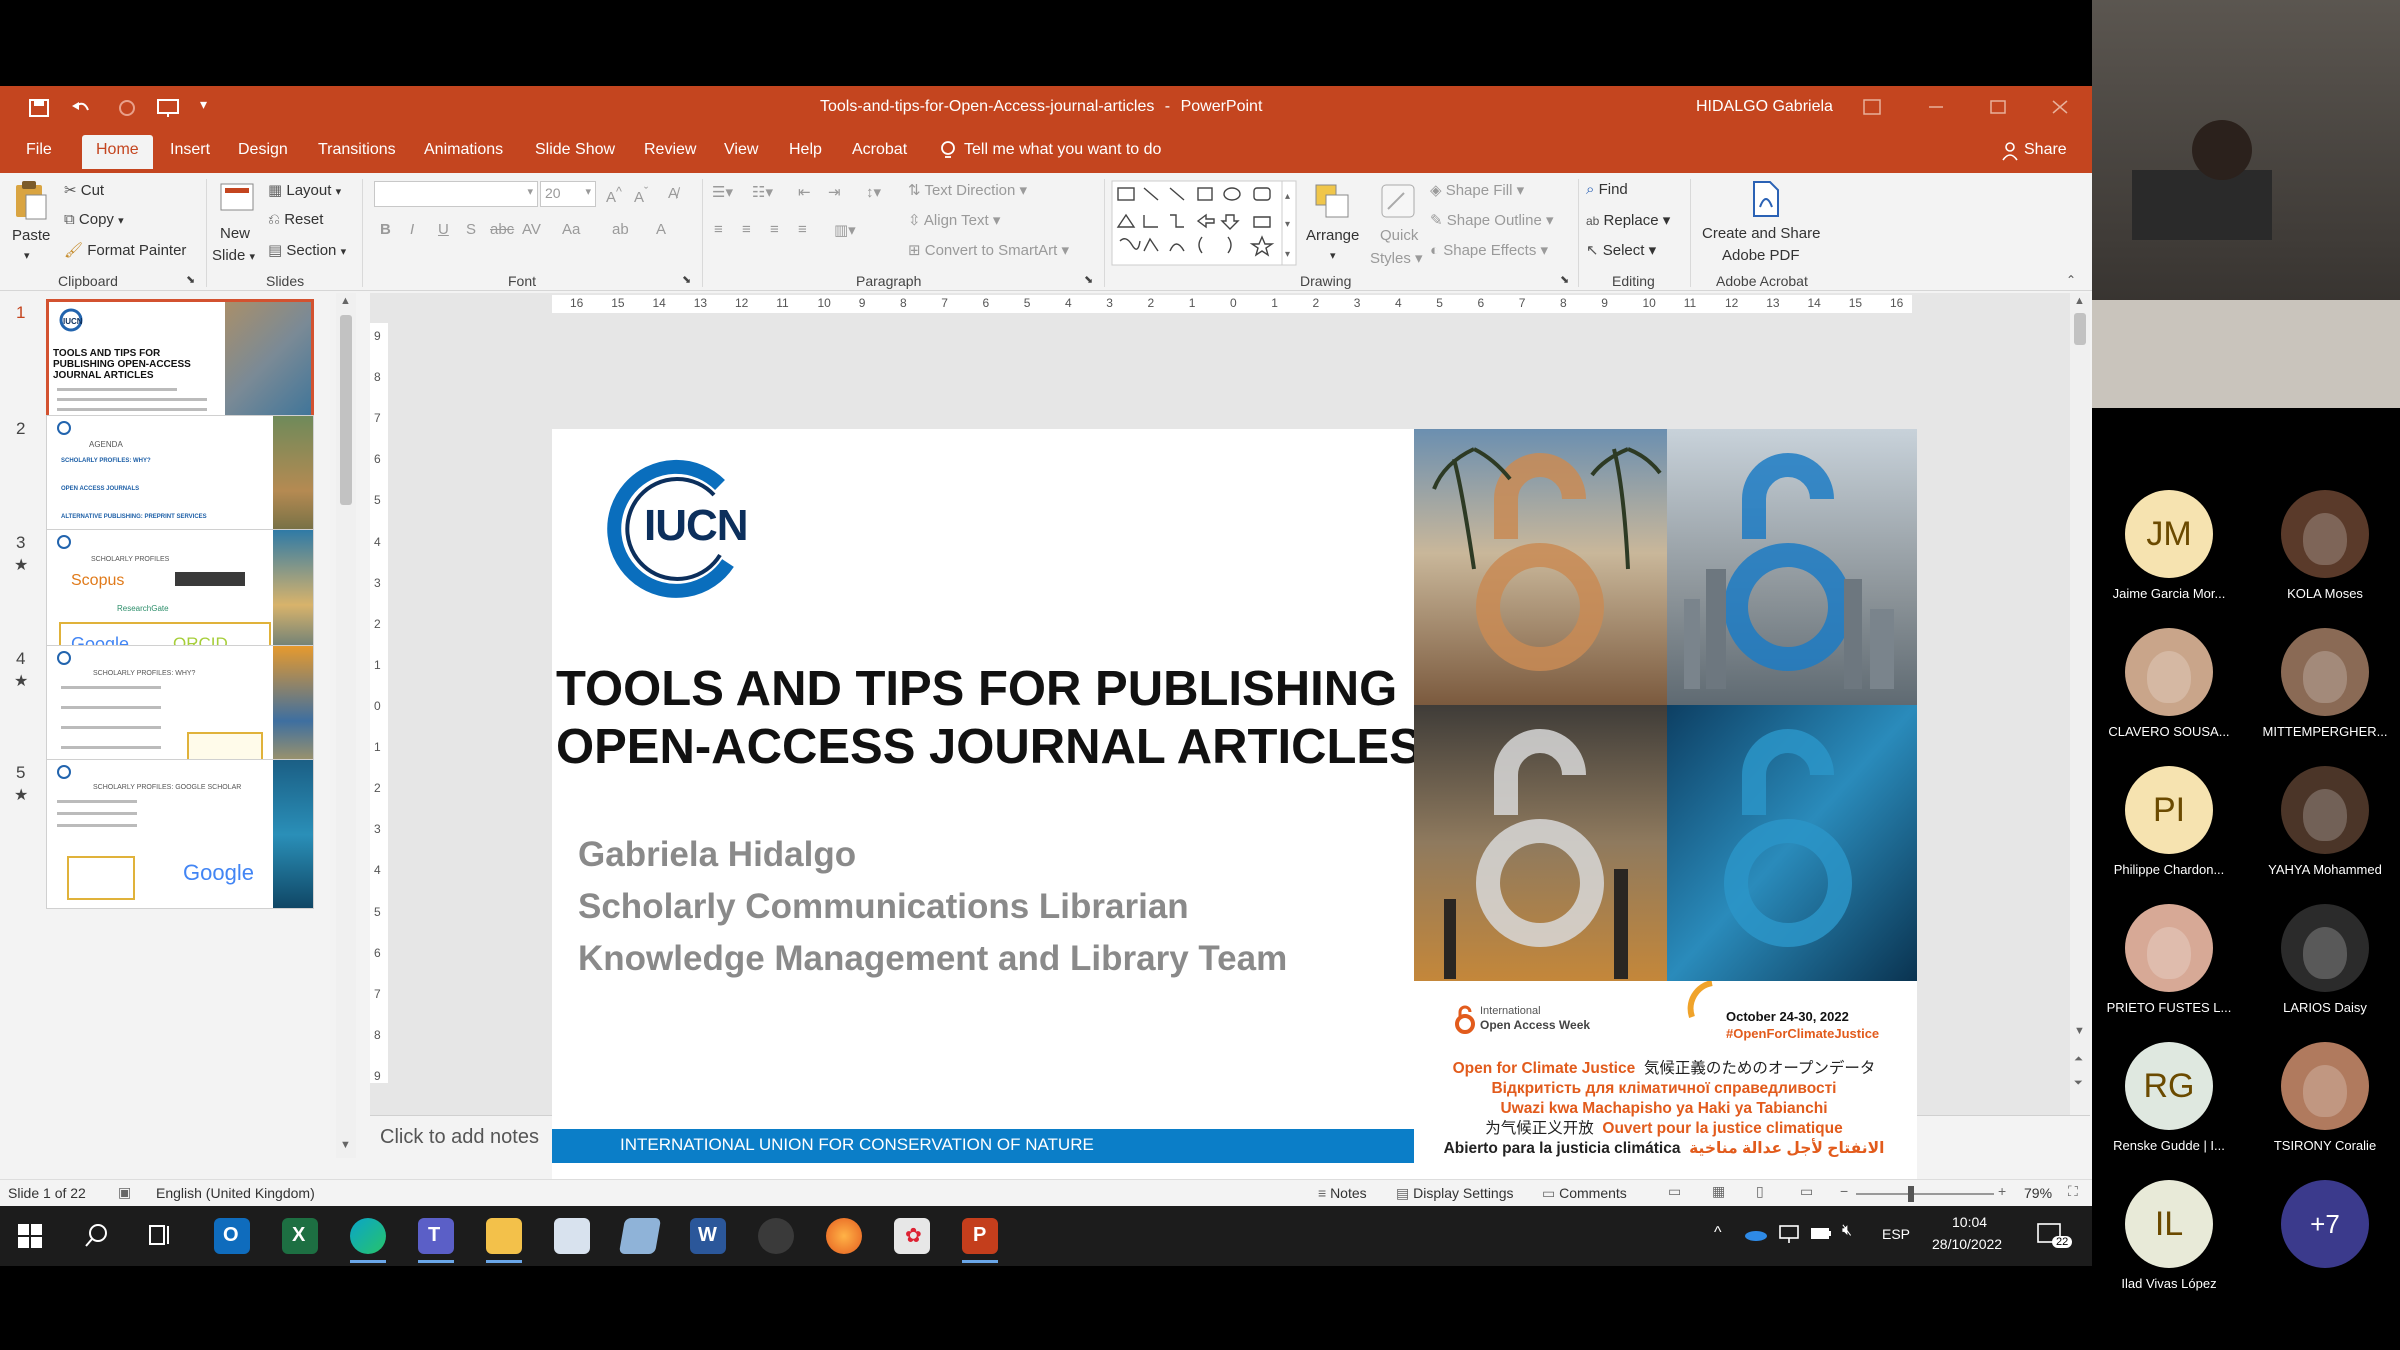 The image size is (2400, 1350). I want to click on fit-slide-icon: ⛶, so click(2073, 1191).